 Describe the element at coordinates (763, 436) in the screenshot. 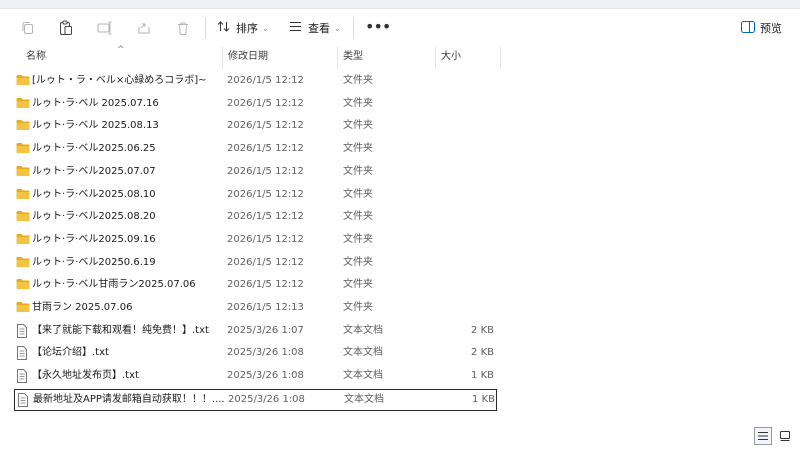

I see `details-view-icon` at that location.